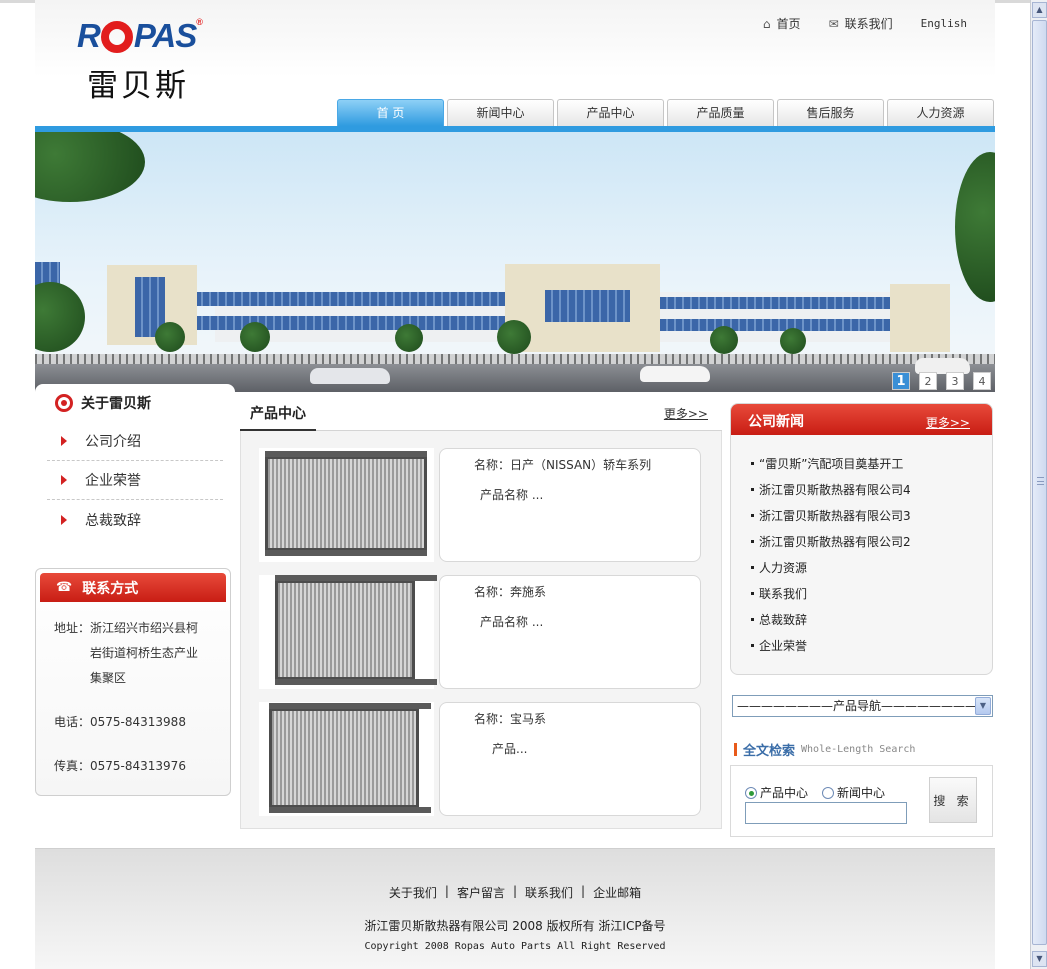  I want to click on news-item-label: “雷贝斯”汽配项目奠基开工, so click(831, 463).